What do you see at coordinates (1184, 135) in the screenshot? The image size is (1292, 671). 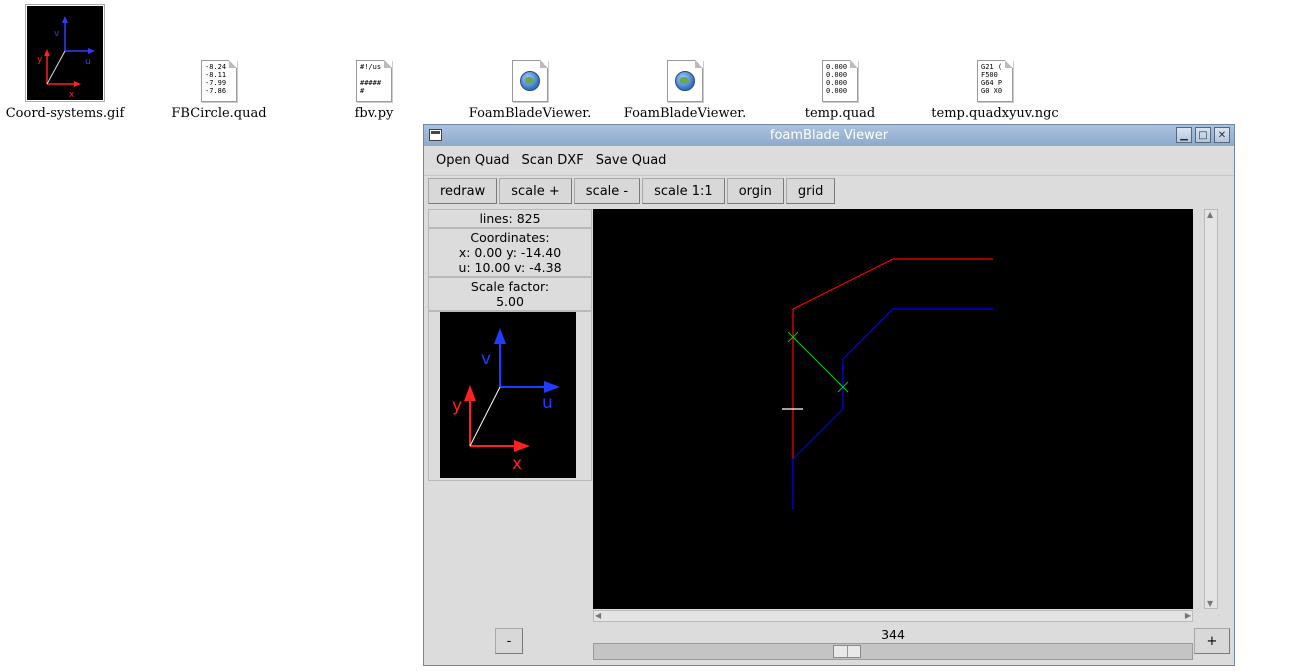 I see `minimize-button: ▁` at bounding box center [1184, 135].